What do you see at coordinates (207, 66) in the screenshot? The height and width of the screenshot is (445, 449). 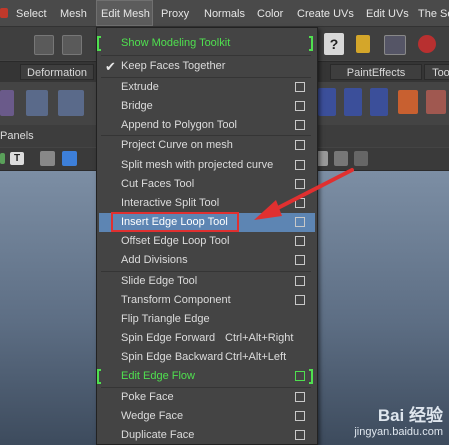 I see `menu-item-keep-faces-together: ✔ Keep Faces Together` at bounding box center [207, 66].